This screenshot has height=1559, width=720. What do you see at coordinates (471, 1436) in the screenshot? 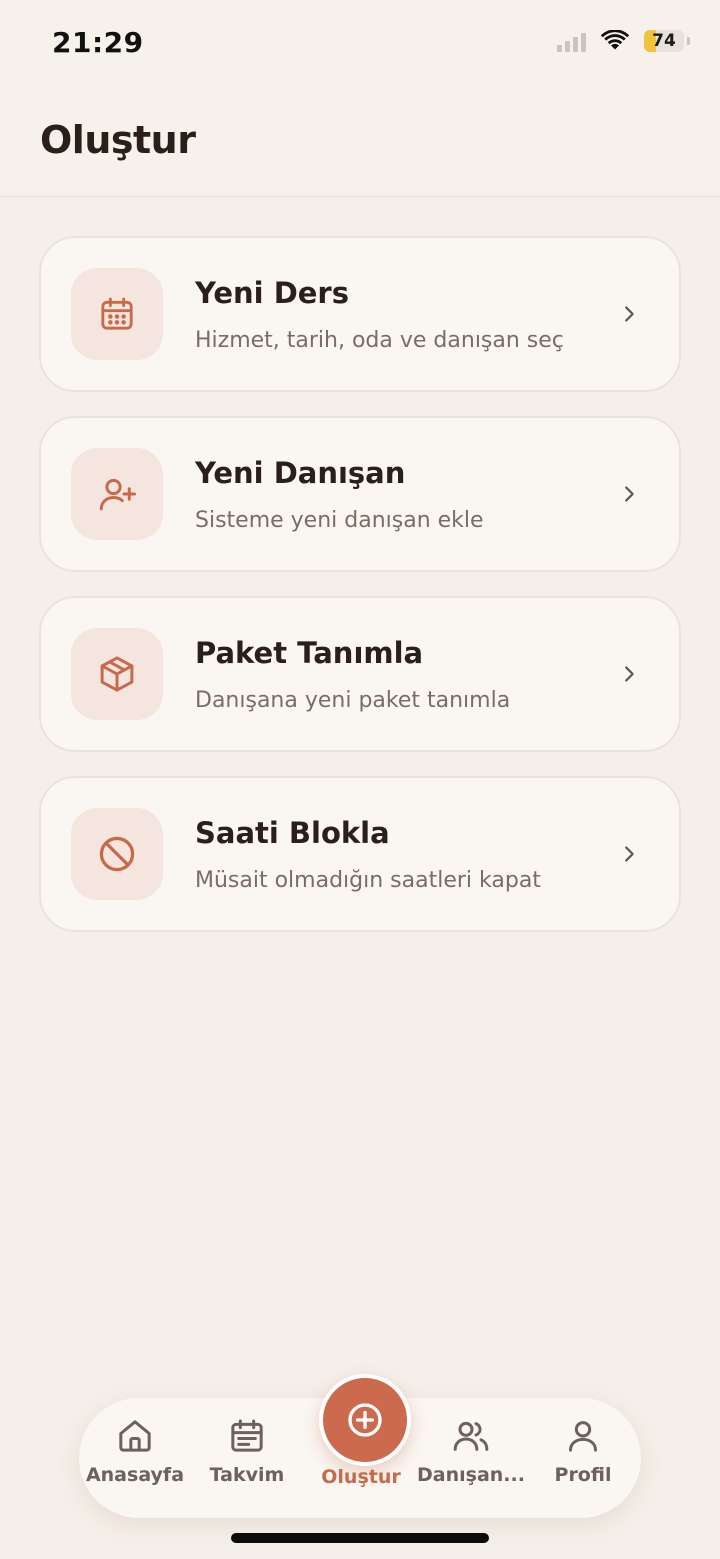
I see `users-icon` at bounding box center [471, 1436].